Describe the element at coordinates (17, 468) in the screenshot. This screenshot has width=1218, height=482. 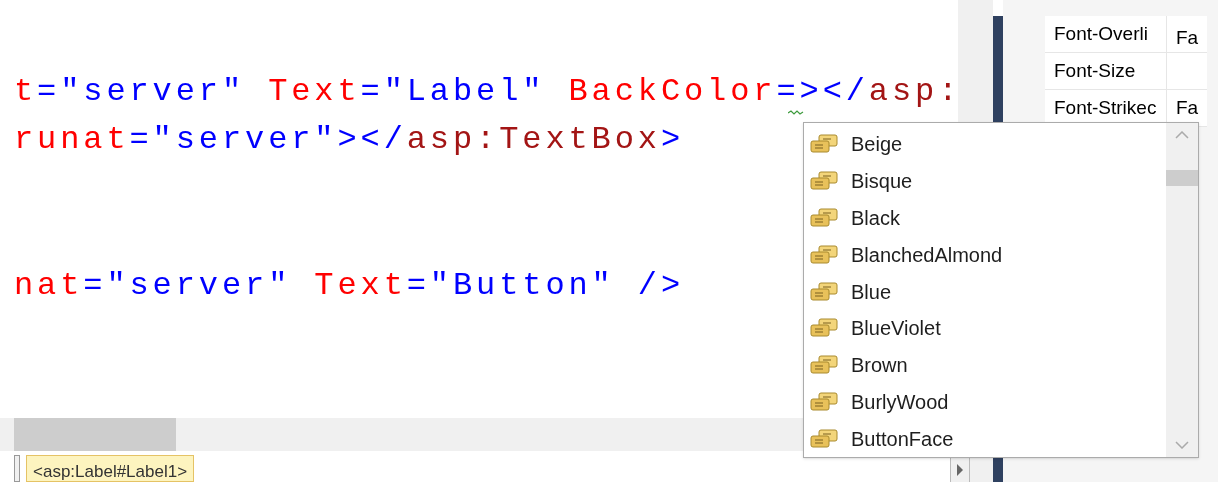
I see `scroll-left-button` at that location.